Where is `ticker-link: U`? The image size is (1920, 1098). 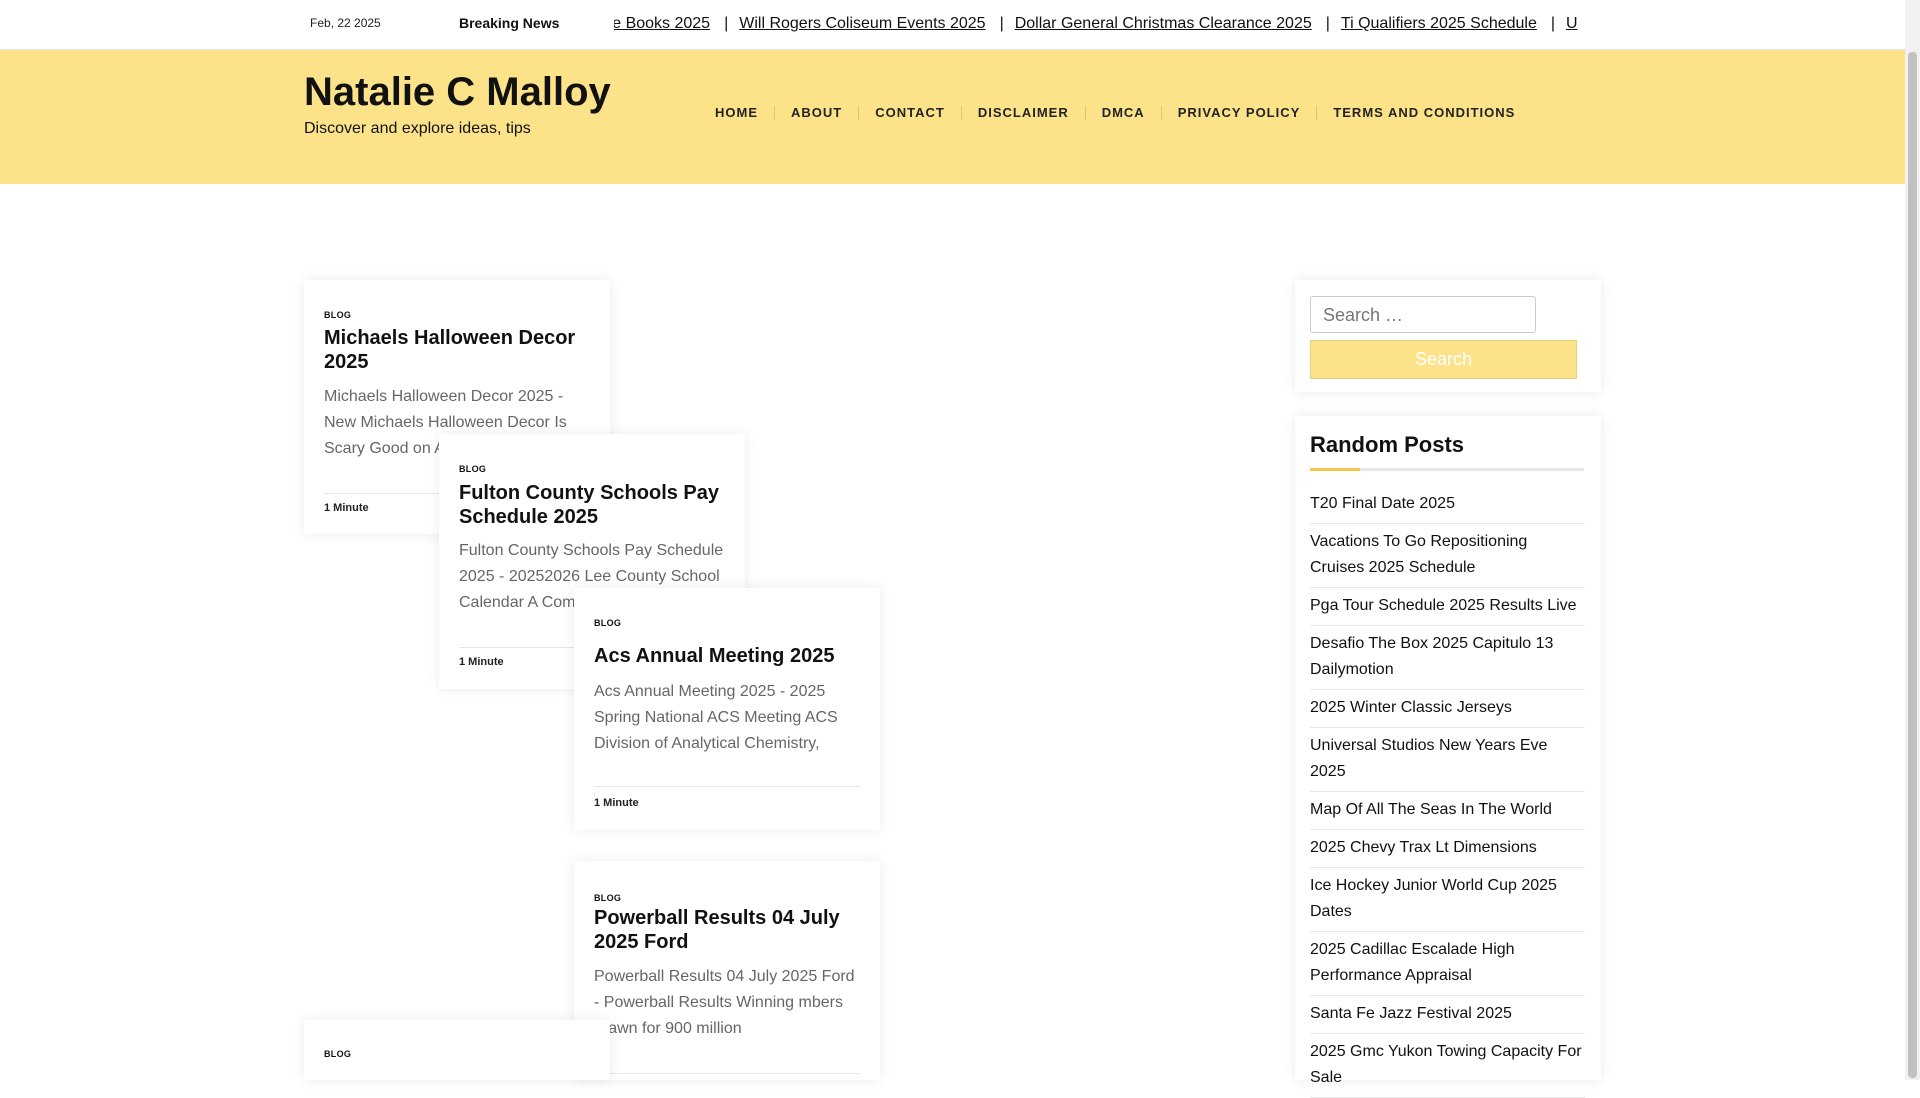
ticker-link: U is located at coordinates (1572, 23).